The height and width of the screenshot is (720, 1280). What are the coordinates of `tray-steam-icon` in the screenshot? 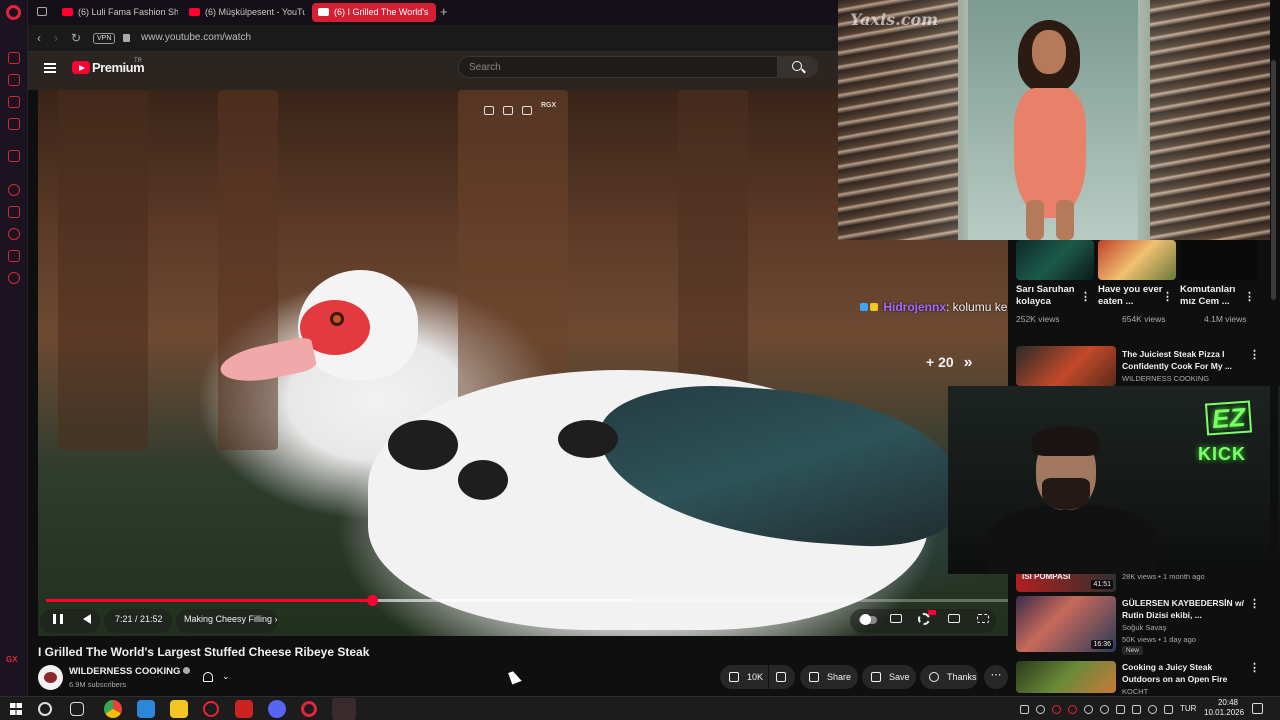 It's located at (1088, 709).